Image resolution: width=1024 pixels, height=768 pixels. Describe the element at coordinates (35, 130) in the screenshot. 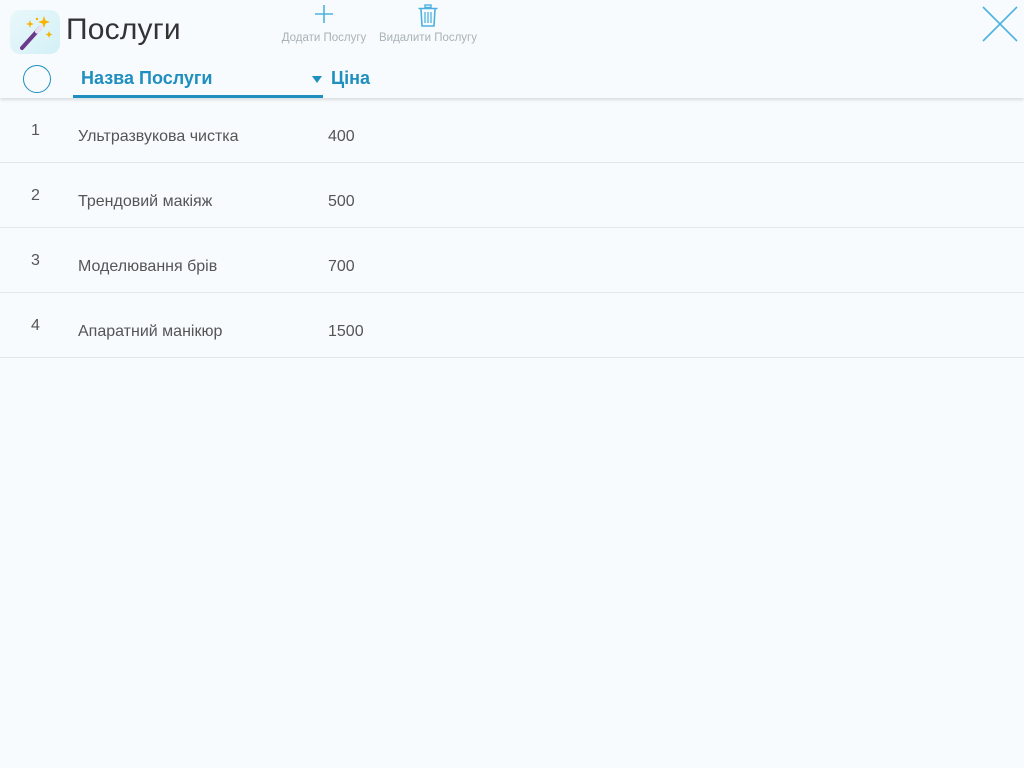

I see `row-index: 1` at that location.